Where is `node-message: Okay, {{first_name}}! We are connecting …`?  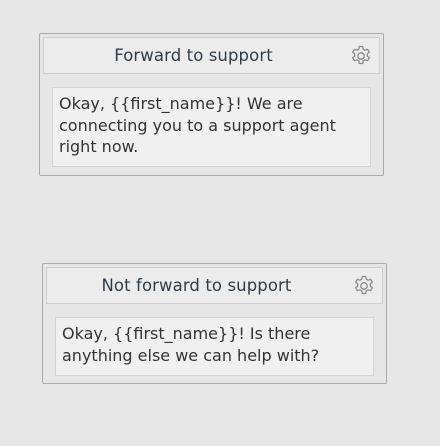
node-message: Okay, {{first_name}}! We are connecting … is located at coordinates (211, 127).